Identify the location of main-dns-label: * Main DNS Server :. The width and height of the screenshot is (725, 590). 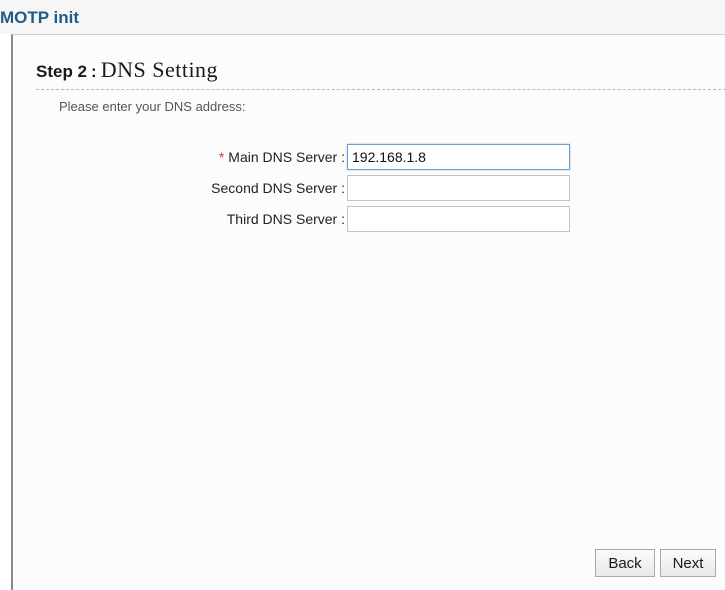
(282, 157).